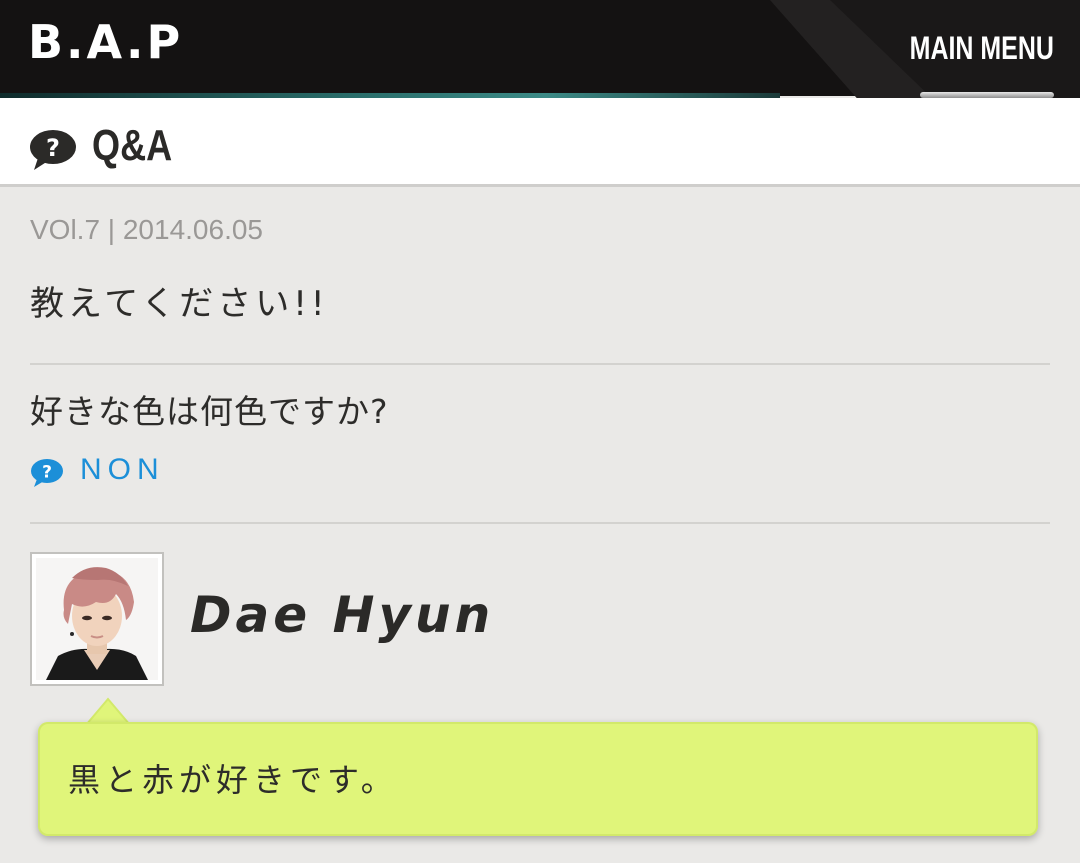 This screenshot has height=863, width=1080. I want to click on asker-name: NON, so click(122, 469).